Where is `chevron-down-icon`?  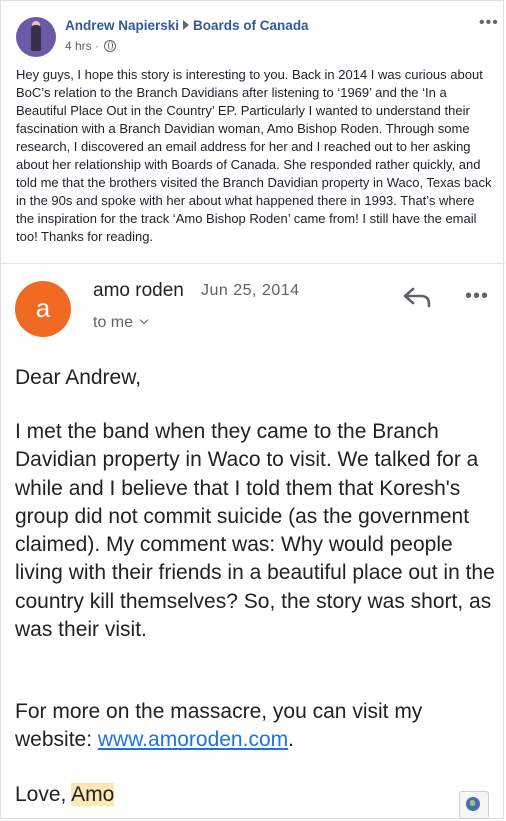 chevron-down-icon is located at coordinates (144, 320).